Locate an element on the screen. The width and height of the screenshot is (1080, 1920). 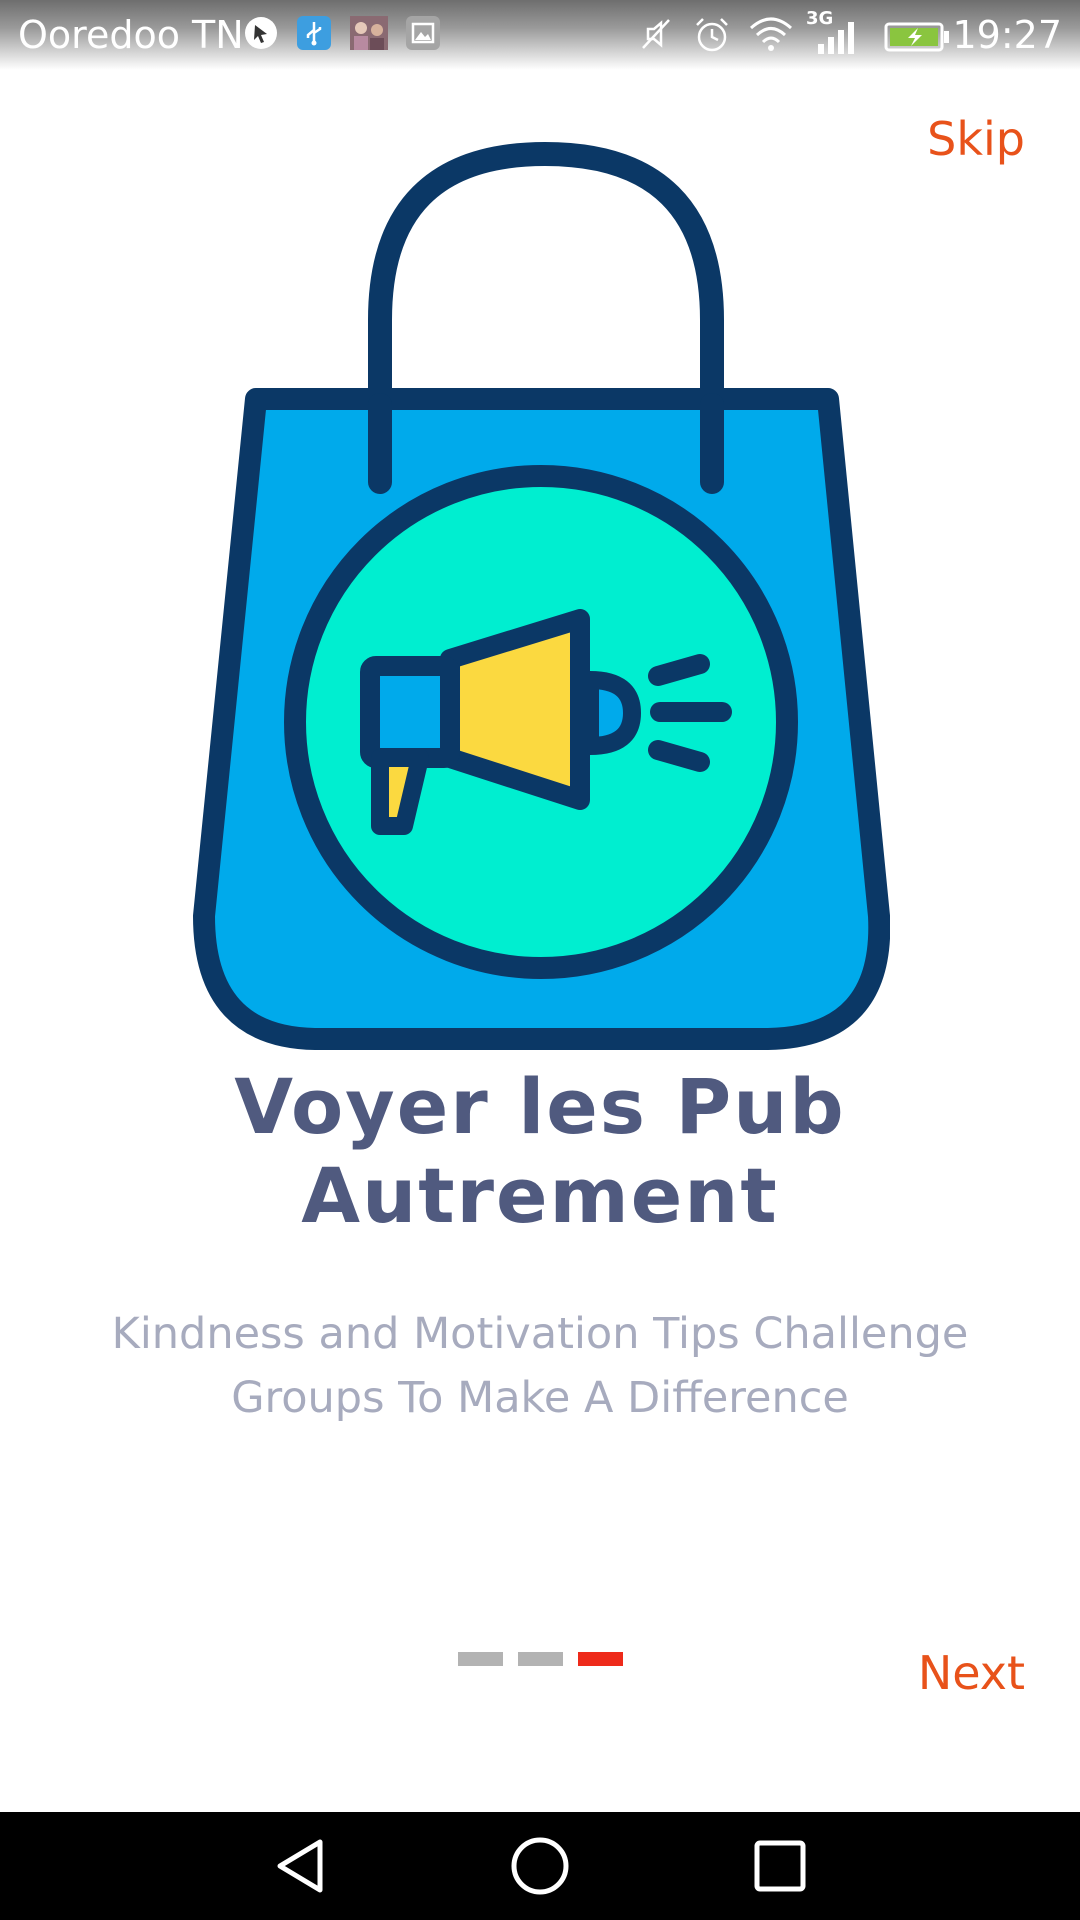
home-icon is located at coordinates (540, 1866).